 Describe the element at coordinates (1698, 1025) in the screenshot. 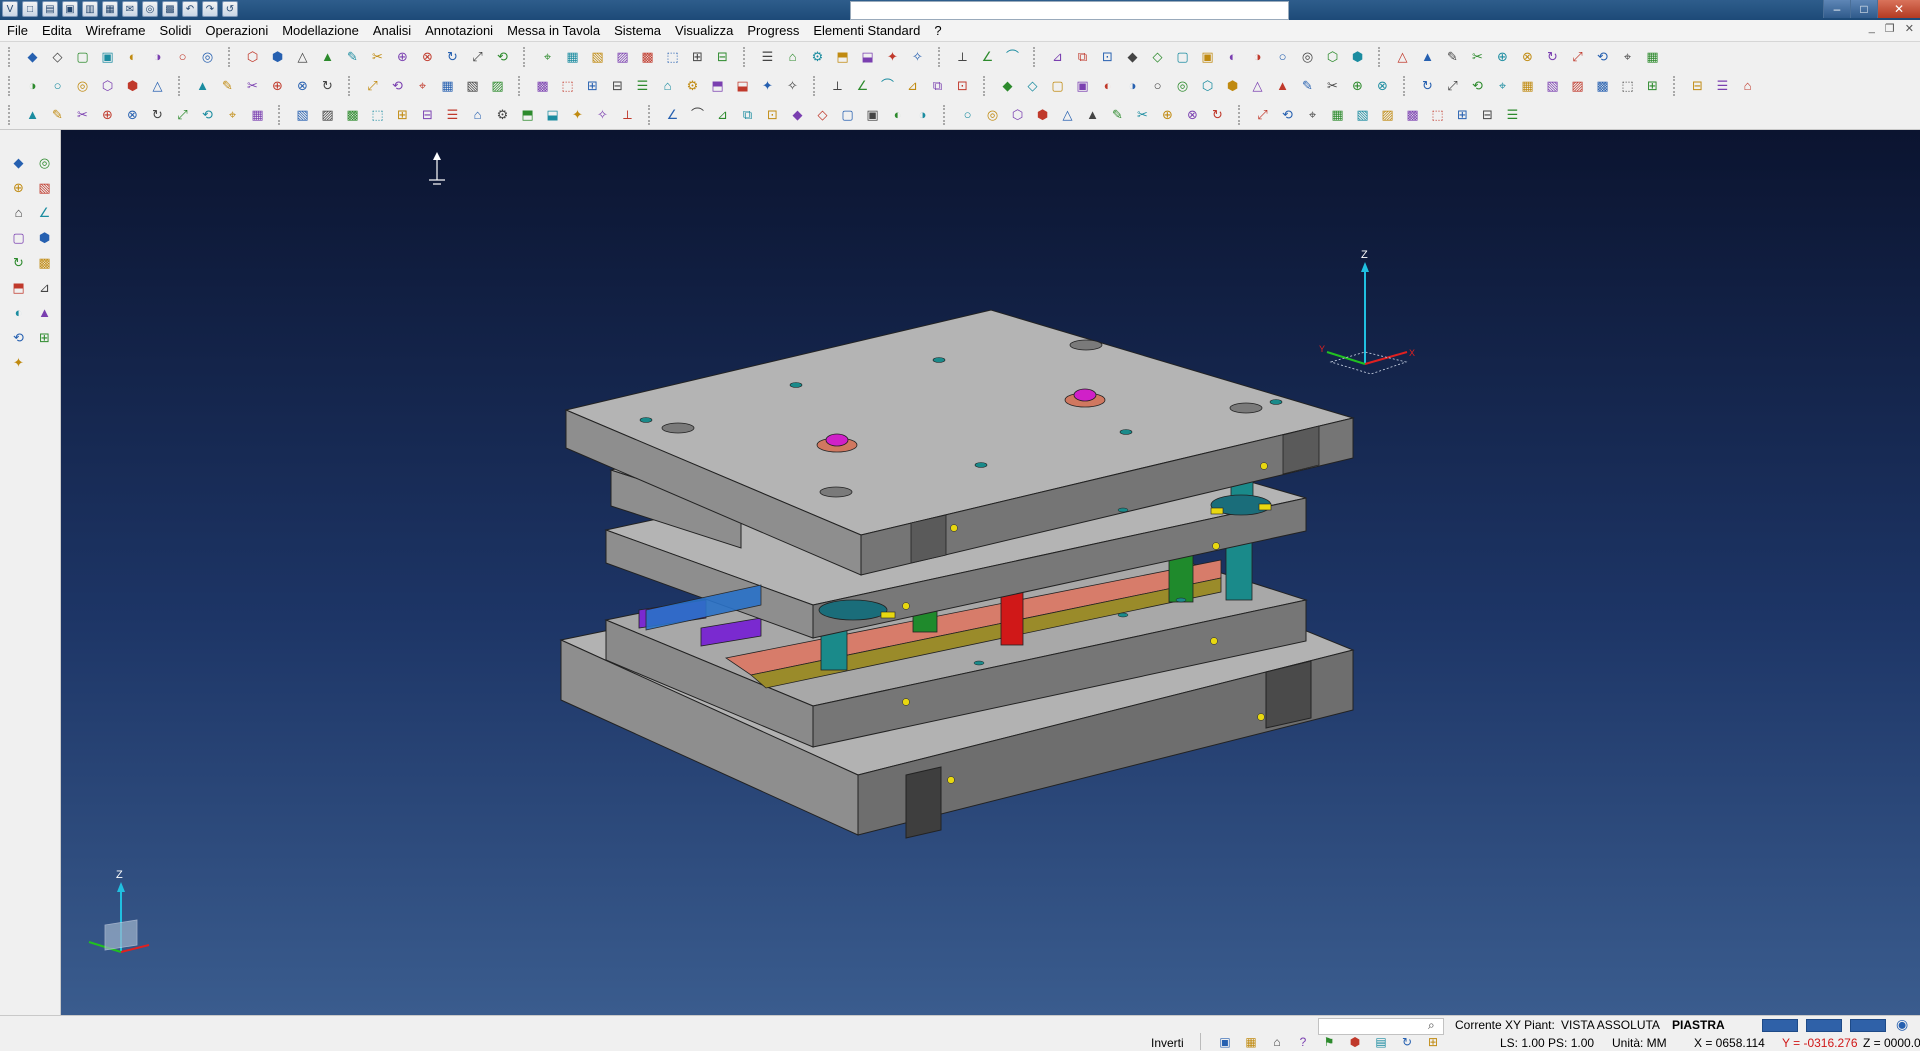

I see `current-layer: PIASTRA` at that location.